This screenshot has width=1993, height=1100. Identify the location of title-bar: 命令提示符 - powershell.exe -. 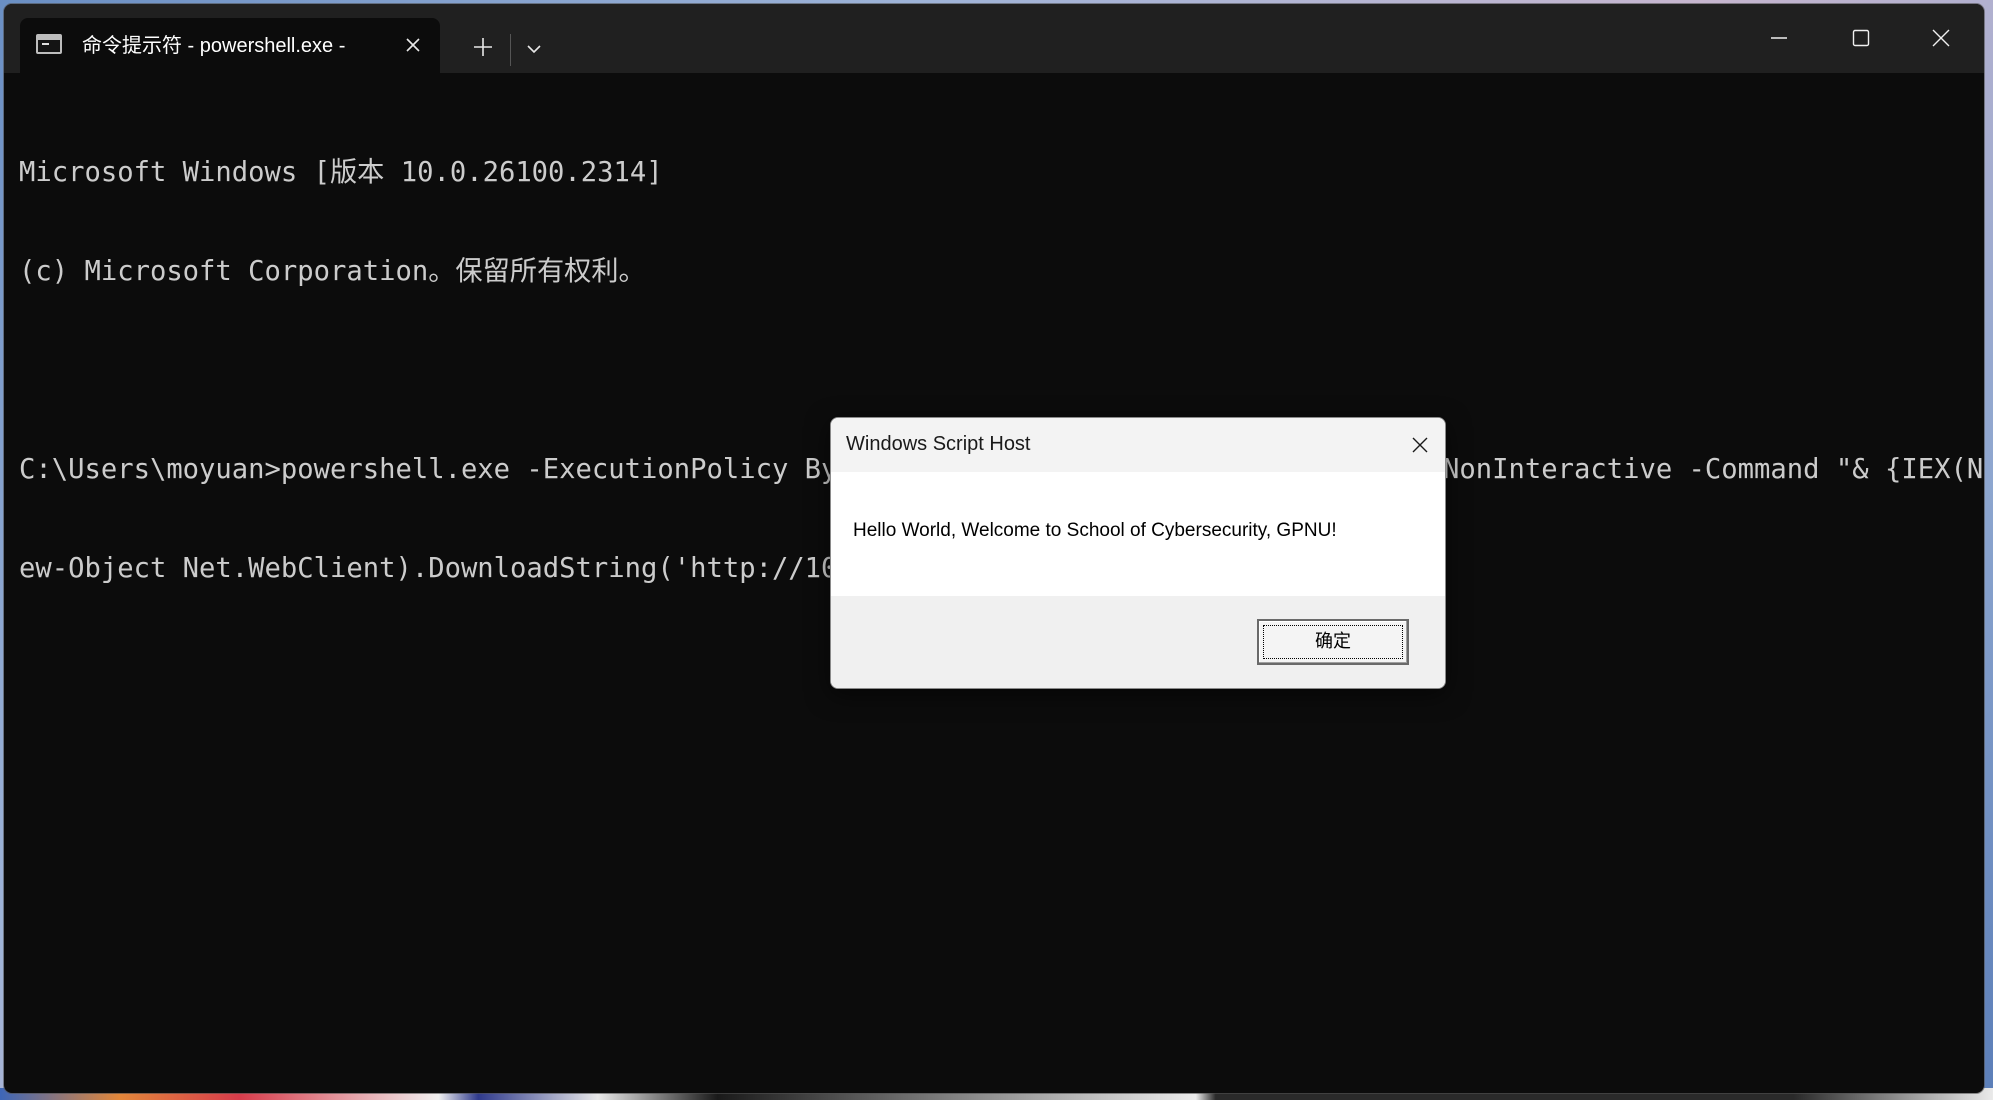
(994, 38).